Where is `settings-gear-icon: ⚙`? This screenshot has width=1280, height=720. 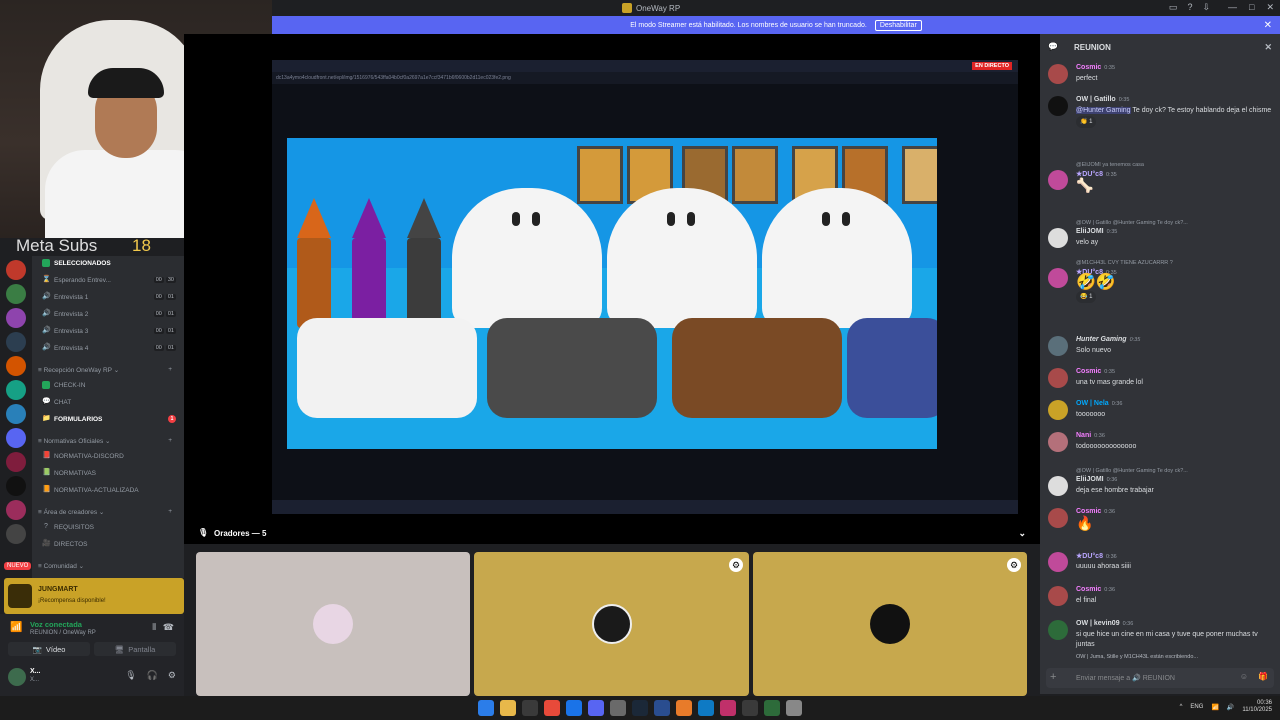
settings-gear-icon: ⚙ is located at coordinates (172, 675).